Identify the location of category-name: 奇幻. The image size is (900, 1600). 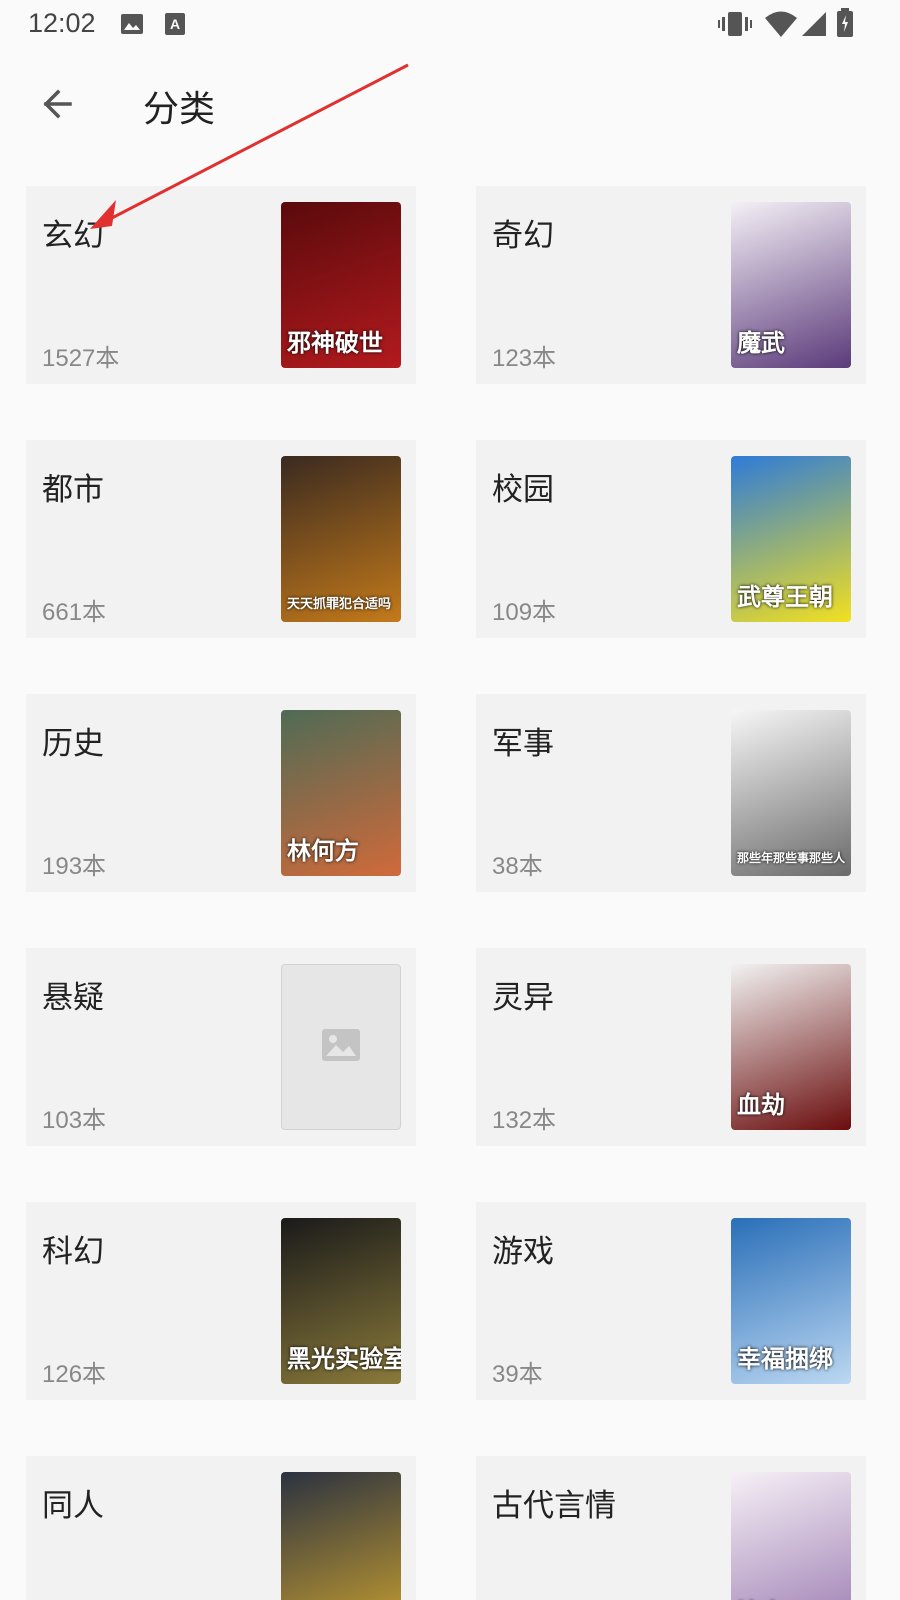
(523, 236).